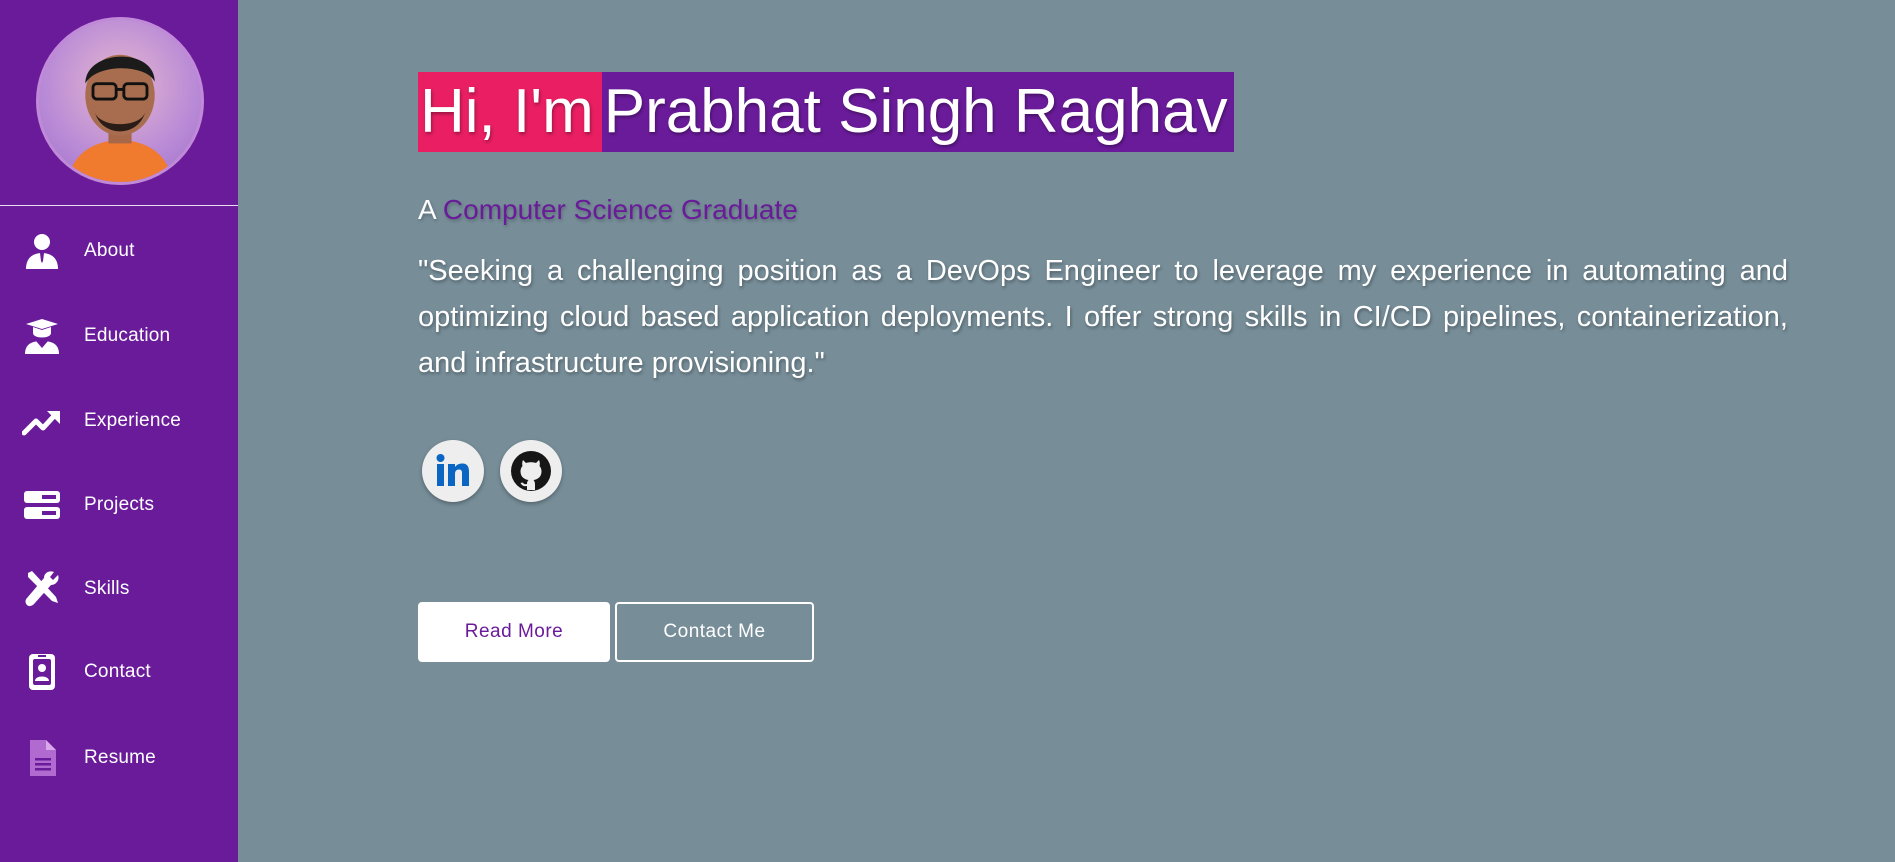  I want to click on sidebar-item-label: Contact, so click(117, 671).